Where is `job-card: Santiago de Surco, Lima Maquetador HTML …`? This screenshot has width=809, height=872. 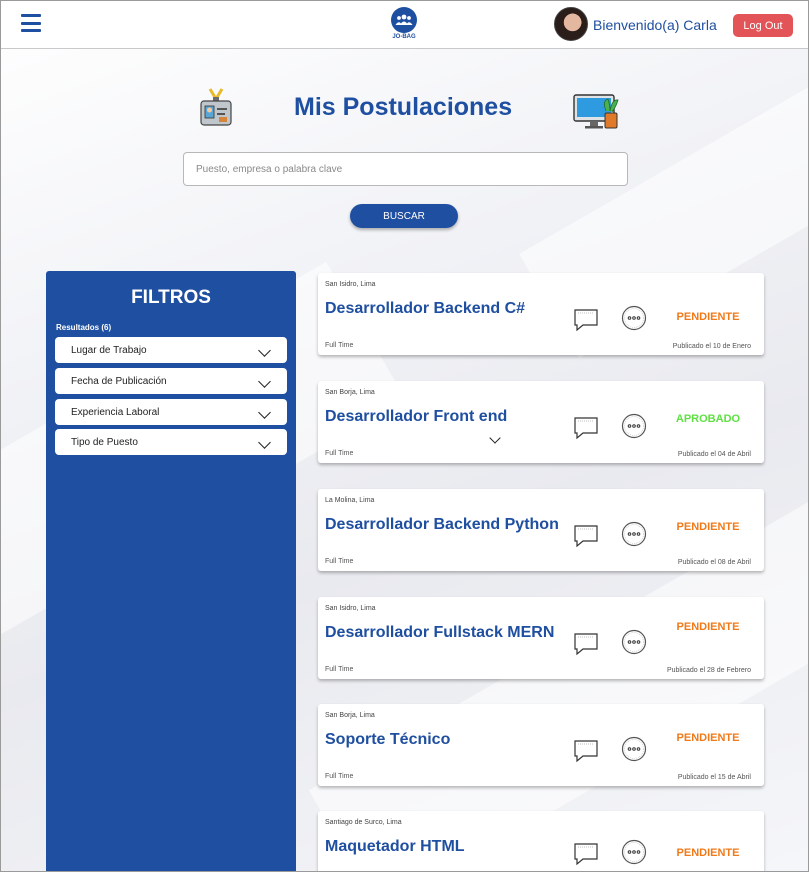 job-card: Santiago de Surco, Lima Maquetador HTML … is located at coordinates (541, 841).